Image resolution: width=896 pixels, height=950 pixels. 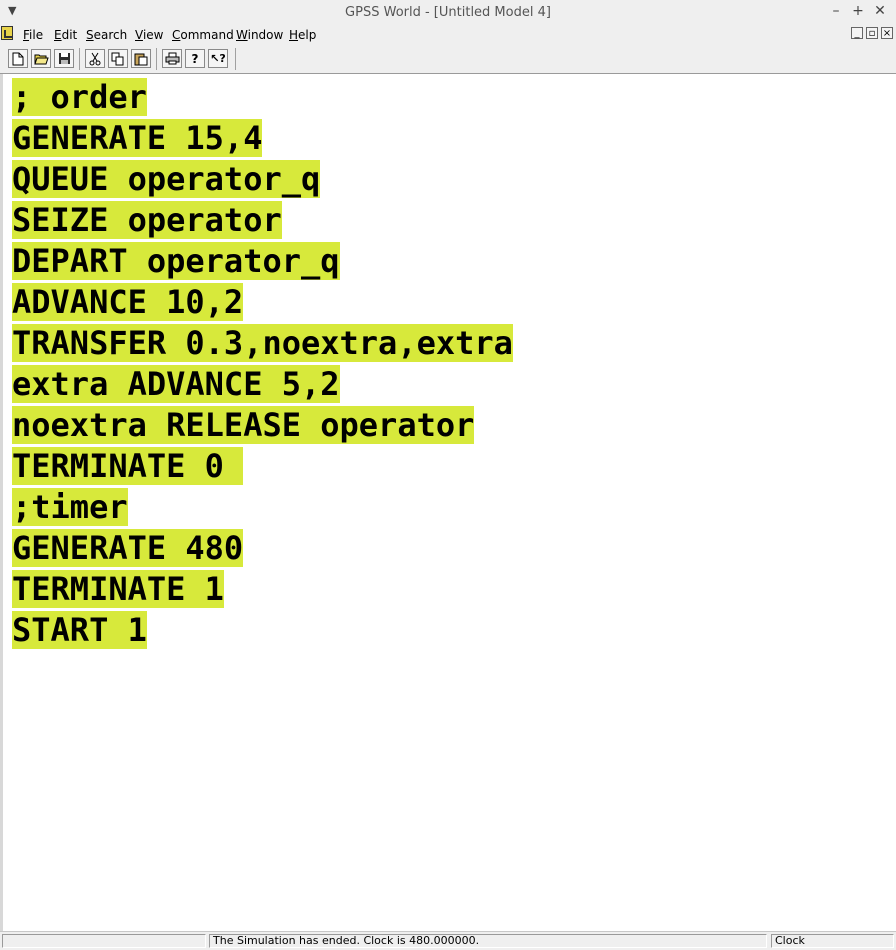 What do you see at coordinates (203, 35) in the screenshot?
I see `menu-command: Command` at bounding box center [203, 35].